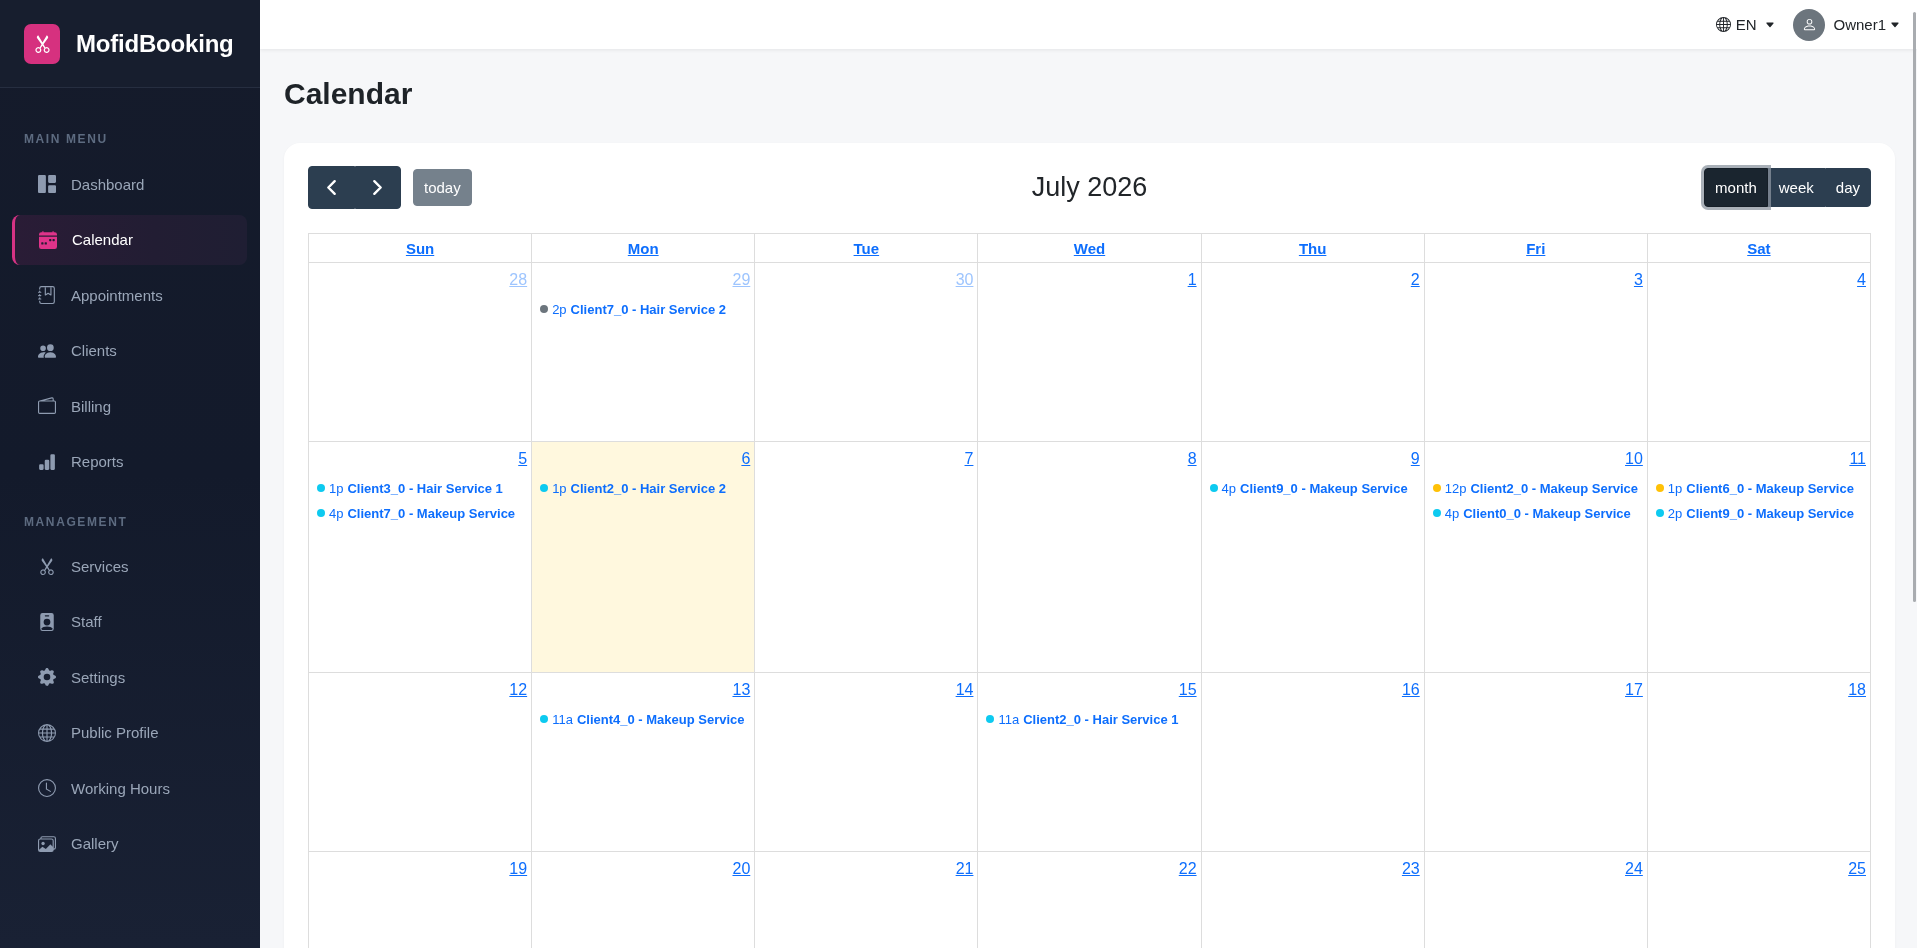  What do you see at coordinates (129, 184) in the screenshot?
I see `sidebar-item: Dashboard` at bounding box center [129, 184].